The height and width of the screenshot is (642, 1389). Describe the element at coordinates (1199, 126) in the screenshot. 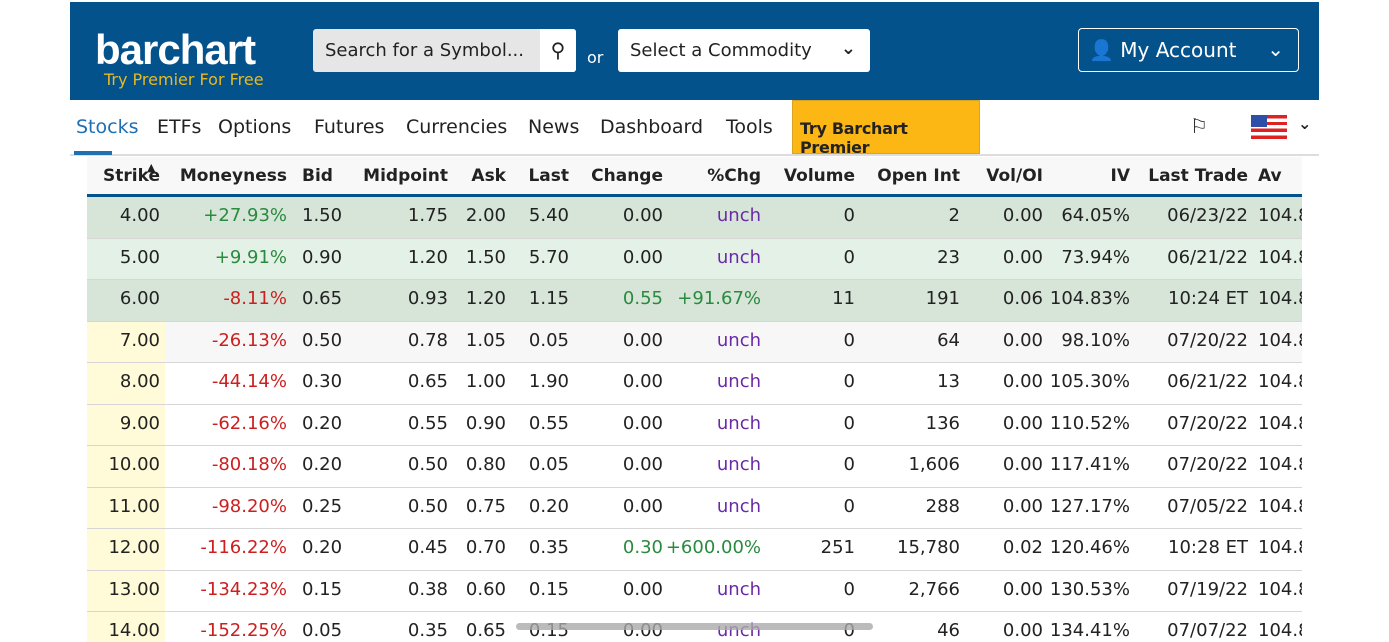

I see `flag-icon: ⚐` at that location.